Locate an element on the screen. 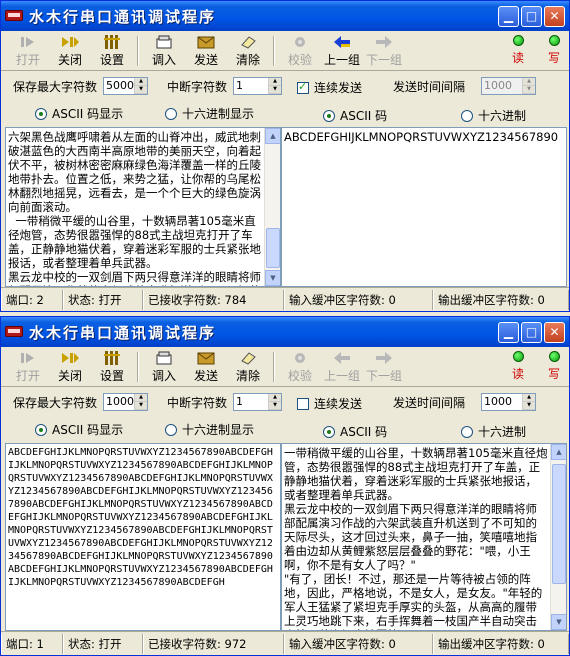  interval-row: 发送时间间隔 1000 ▲ ▼ is located at coordinates (465, 402).